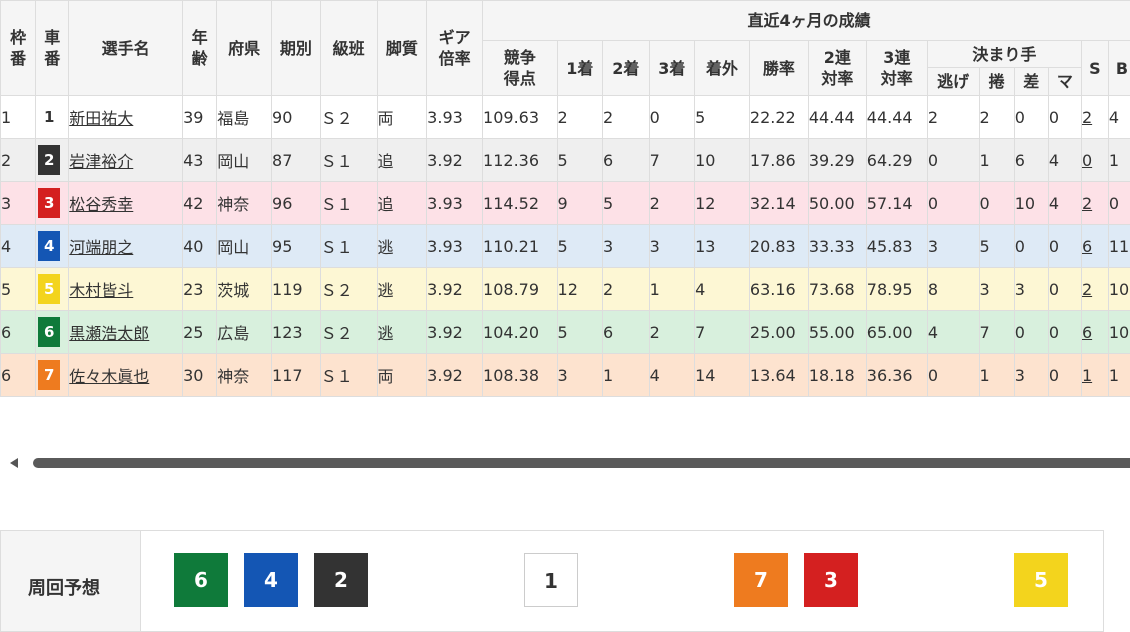 The height and width of the screenshot is (632, 1130). I want to click on leg-type-cell: 逃, so click(402, 246).